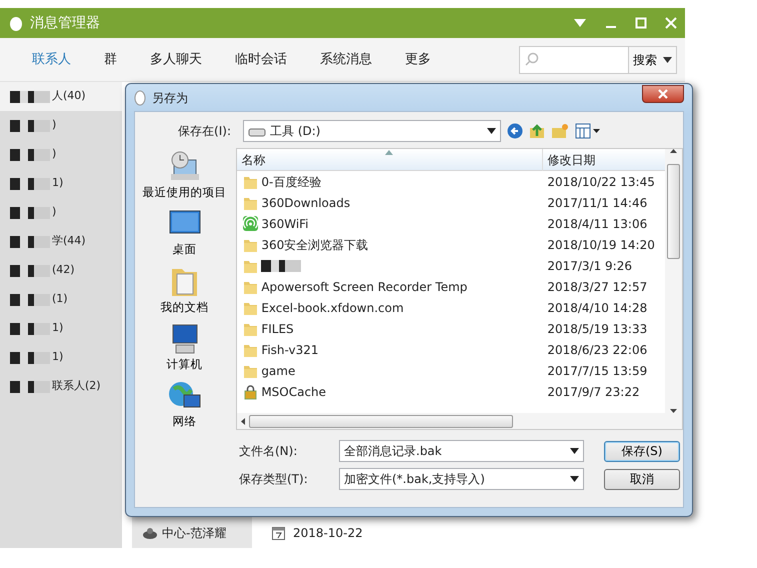 The image size is (757, 568). Describe the element at coordinates (184, 176) in the screenshot. I see `place-item: 最近使用的项目` at that location.